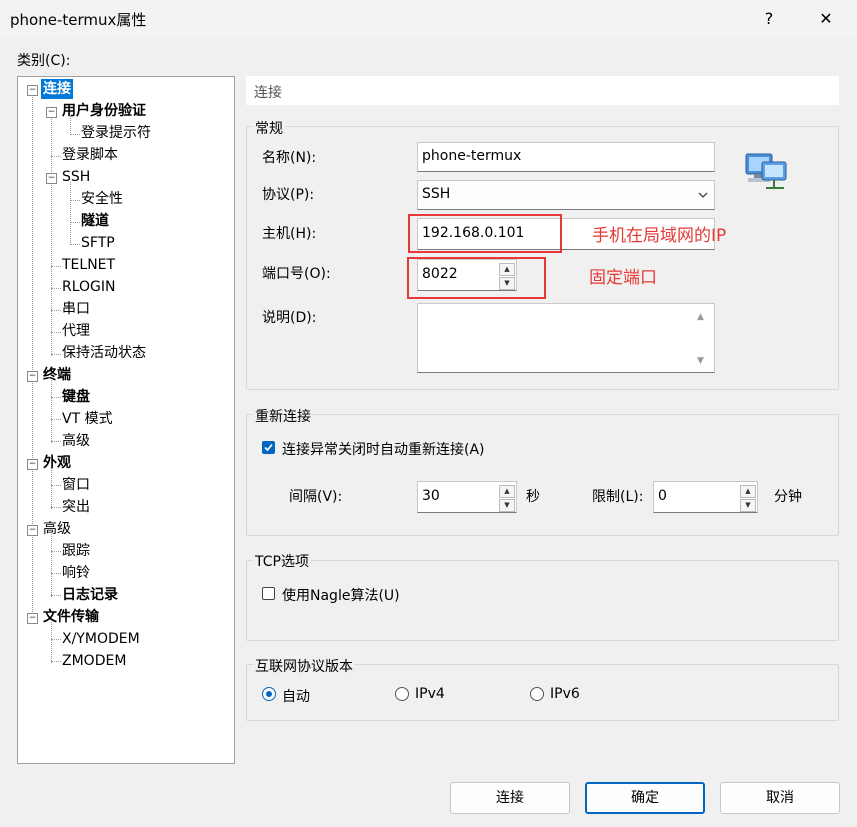  What do you see at coordinates (76, 573) in the screenshot?
I see `tree-item-bell: 响铃` at bounding box center [76, 573].